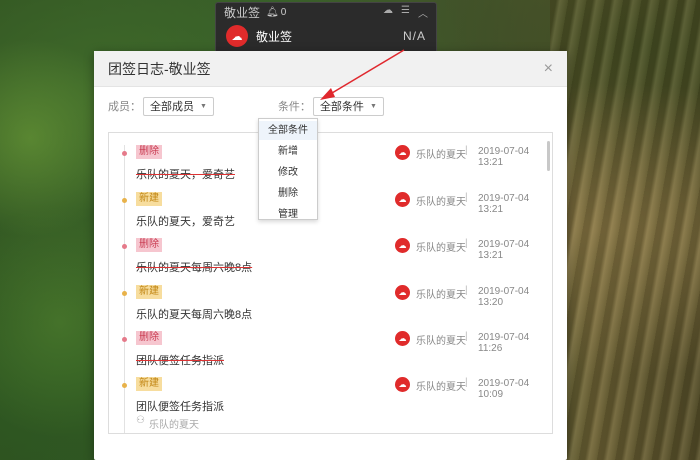 The width and height of the screenshot is (700, 460). What do you see at coordinates (288, 130) in the screenshot?
I see `dropdown-option: 全部条件` at bounding box center [288, 130].